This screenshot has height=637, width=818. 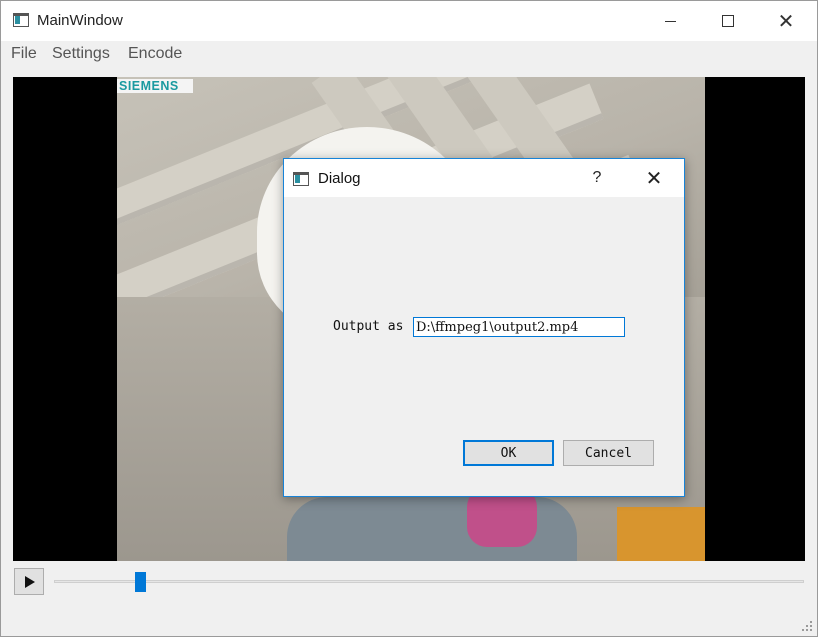 What do you see at coordinates (409, 21) in the screenshot?
I see `title-bar: MainWindow ✕` at bounding box center [409, 21].